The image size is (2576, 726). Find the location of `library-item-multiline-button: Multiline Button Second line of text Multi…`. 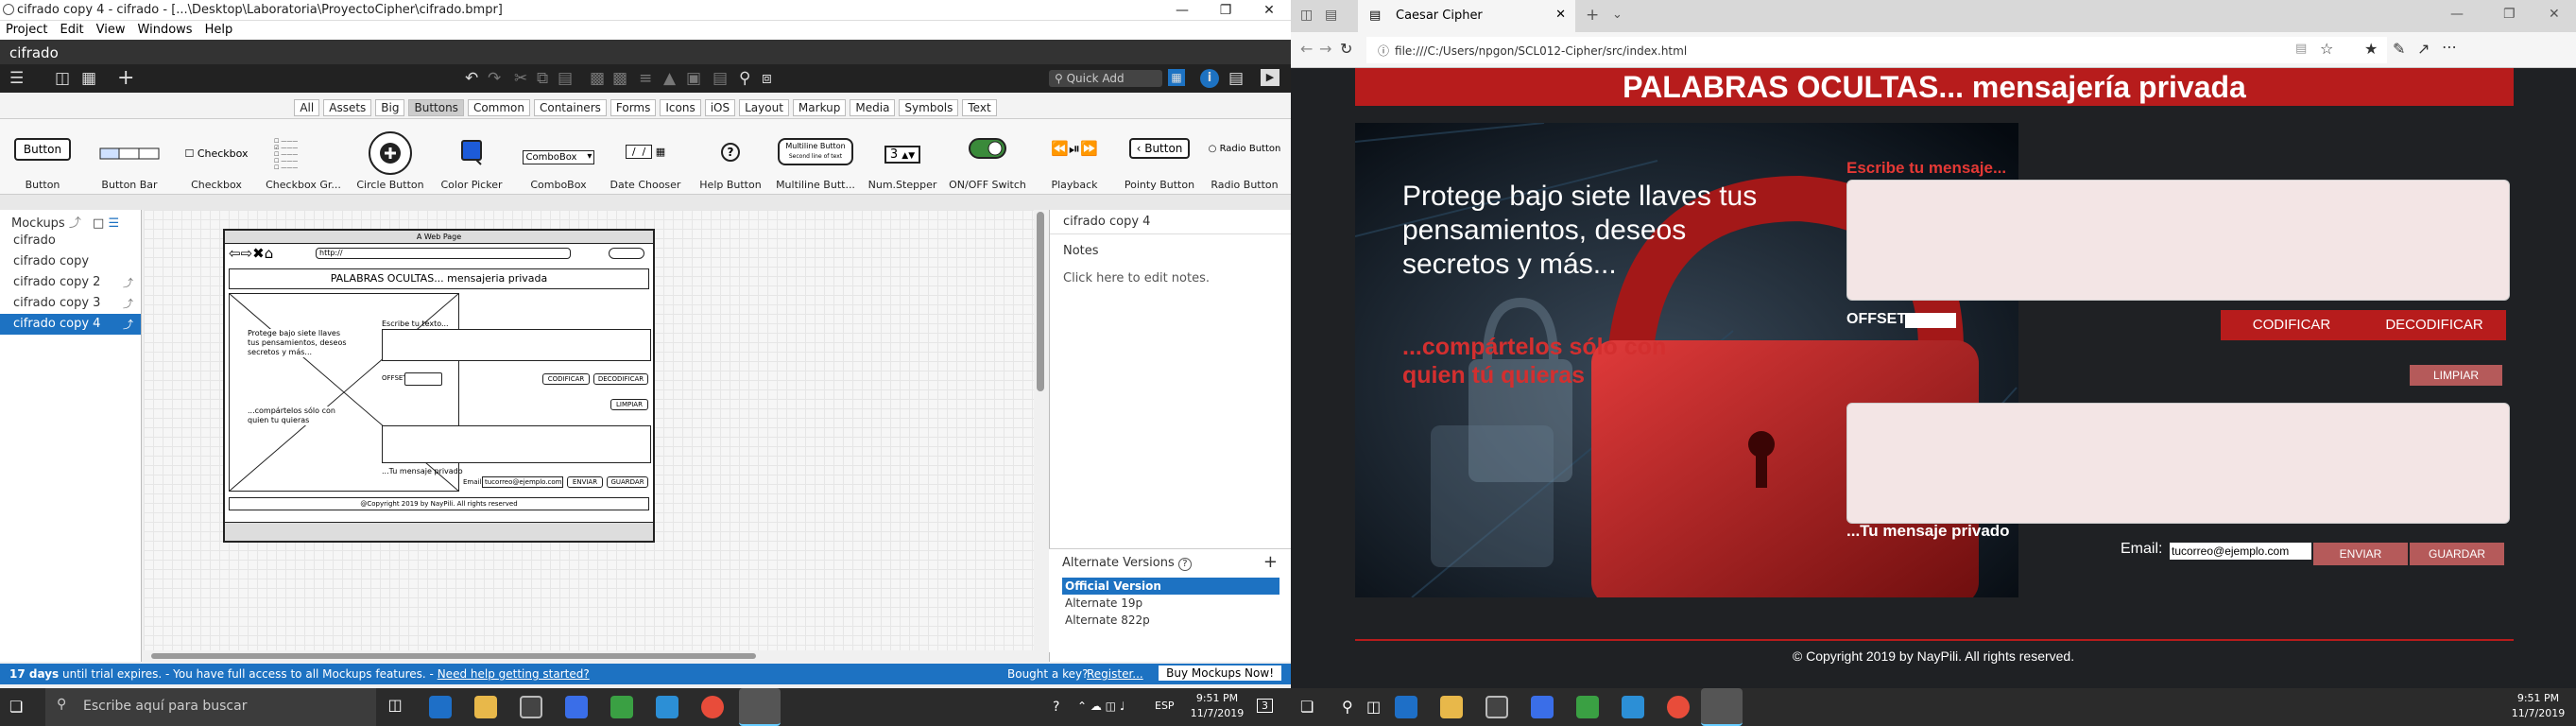

library-item-multiline-button: Multiline Button Second line of text Multi… is located at coordinates (815, 157).